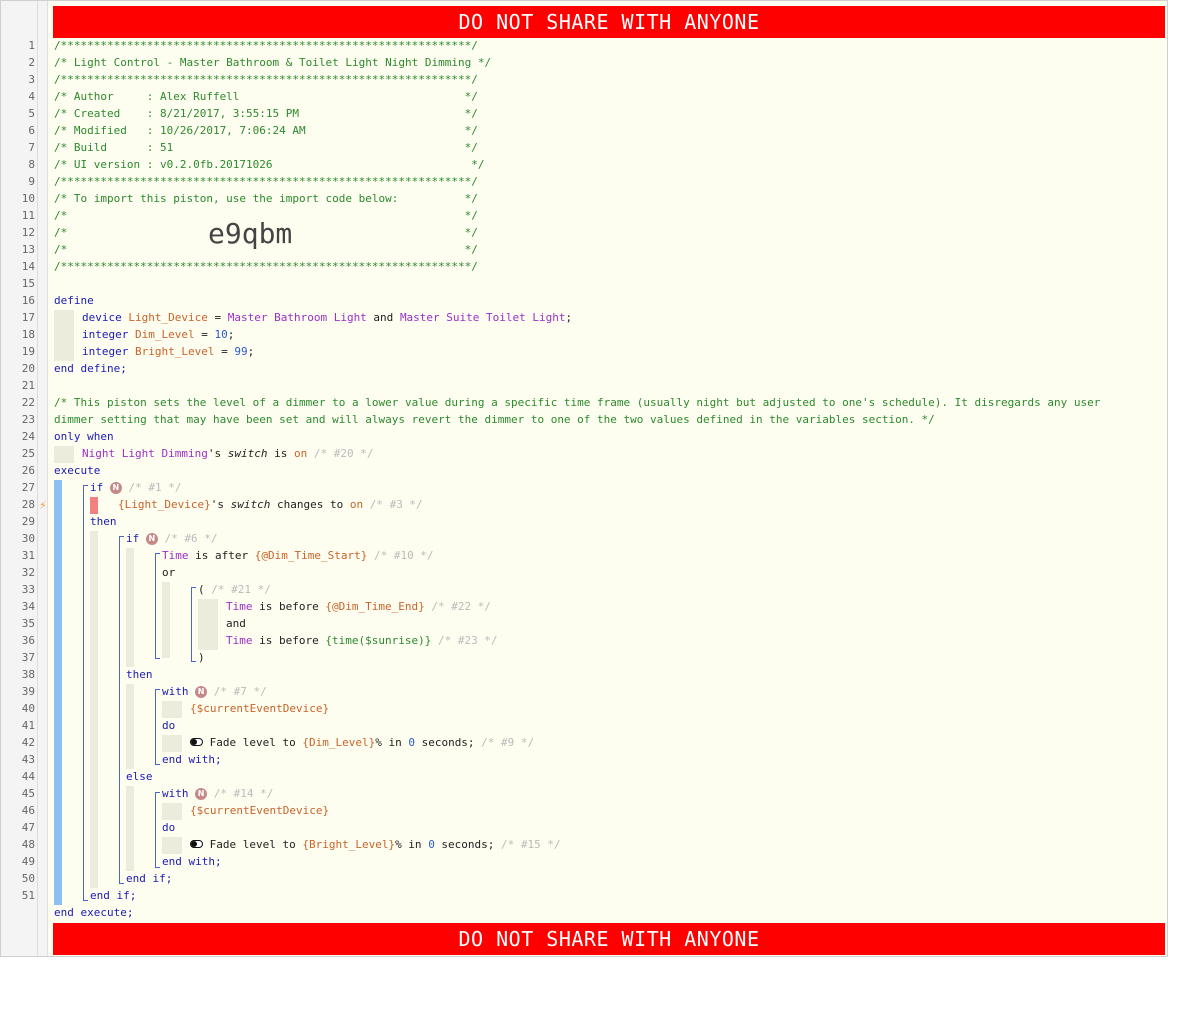 The height and width of the screenshot is (1031, 1178). I want to click on with-statement-1: with N /* #7 */, so click(214, 691).